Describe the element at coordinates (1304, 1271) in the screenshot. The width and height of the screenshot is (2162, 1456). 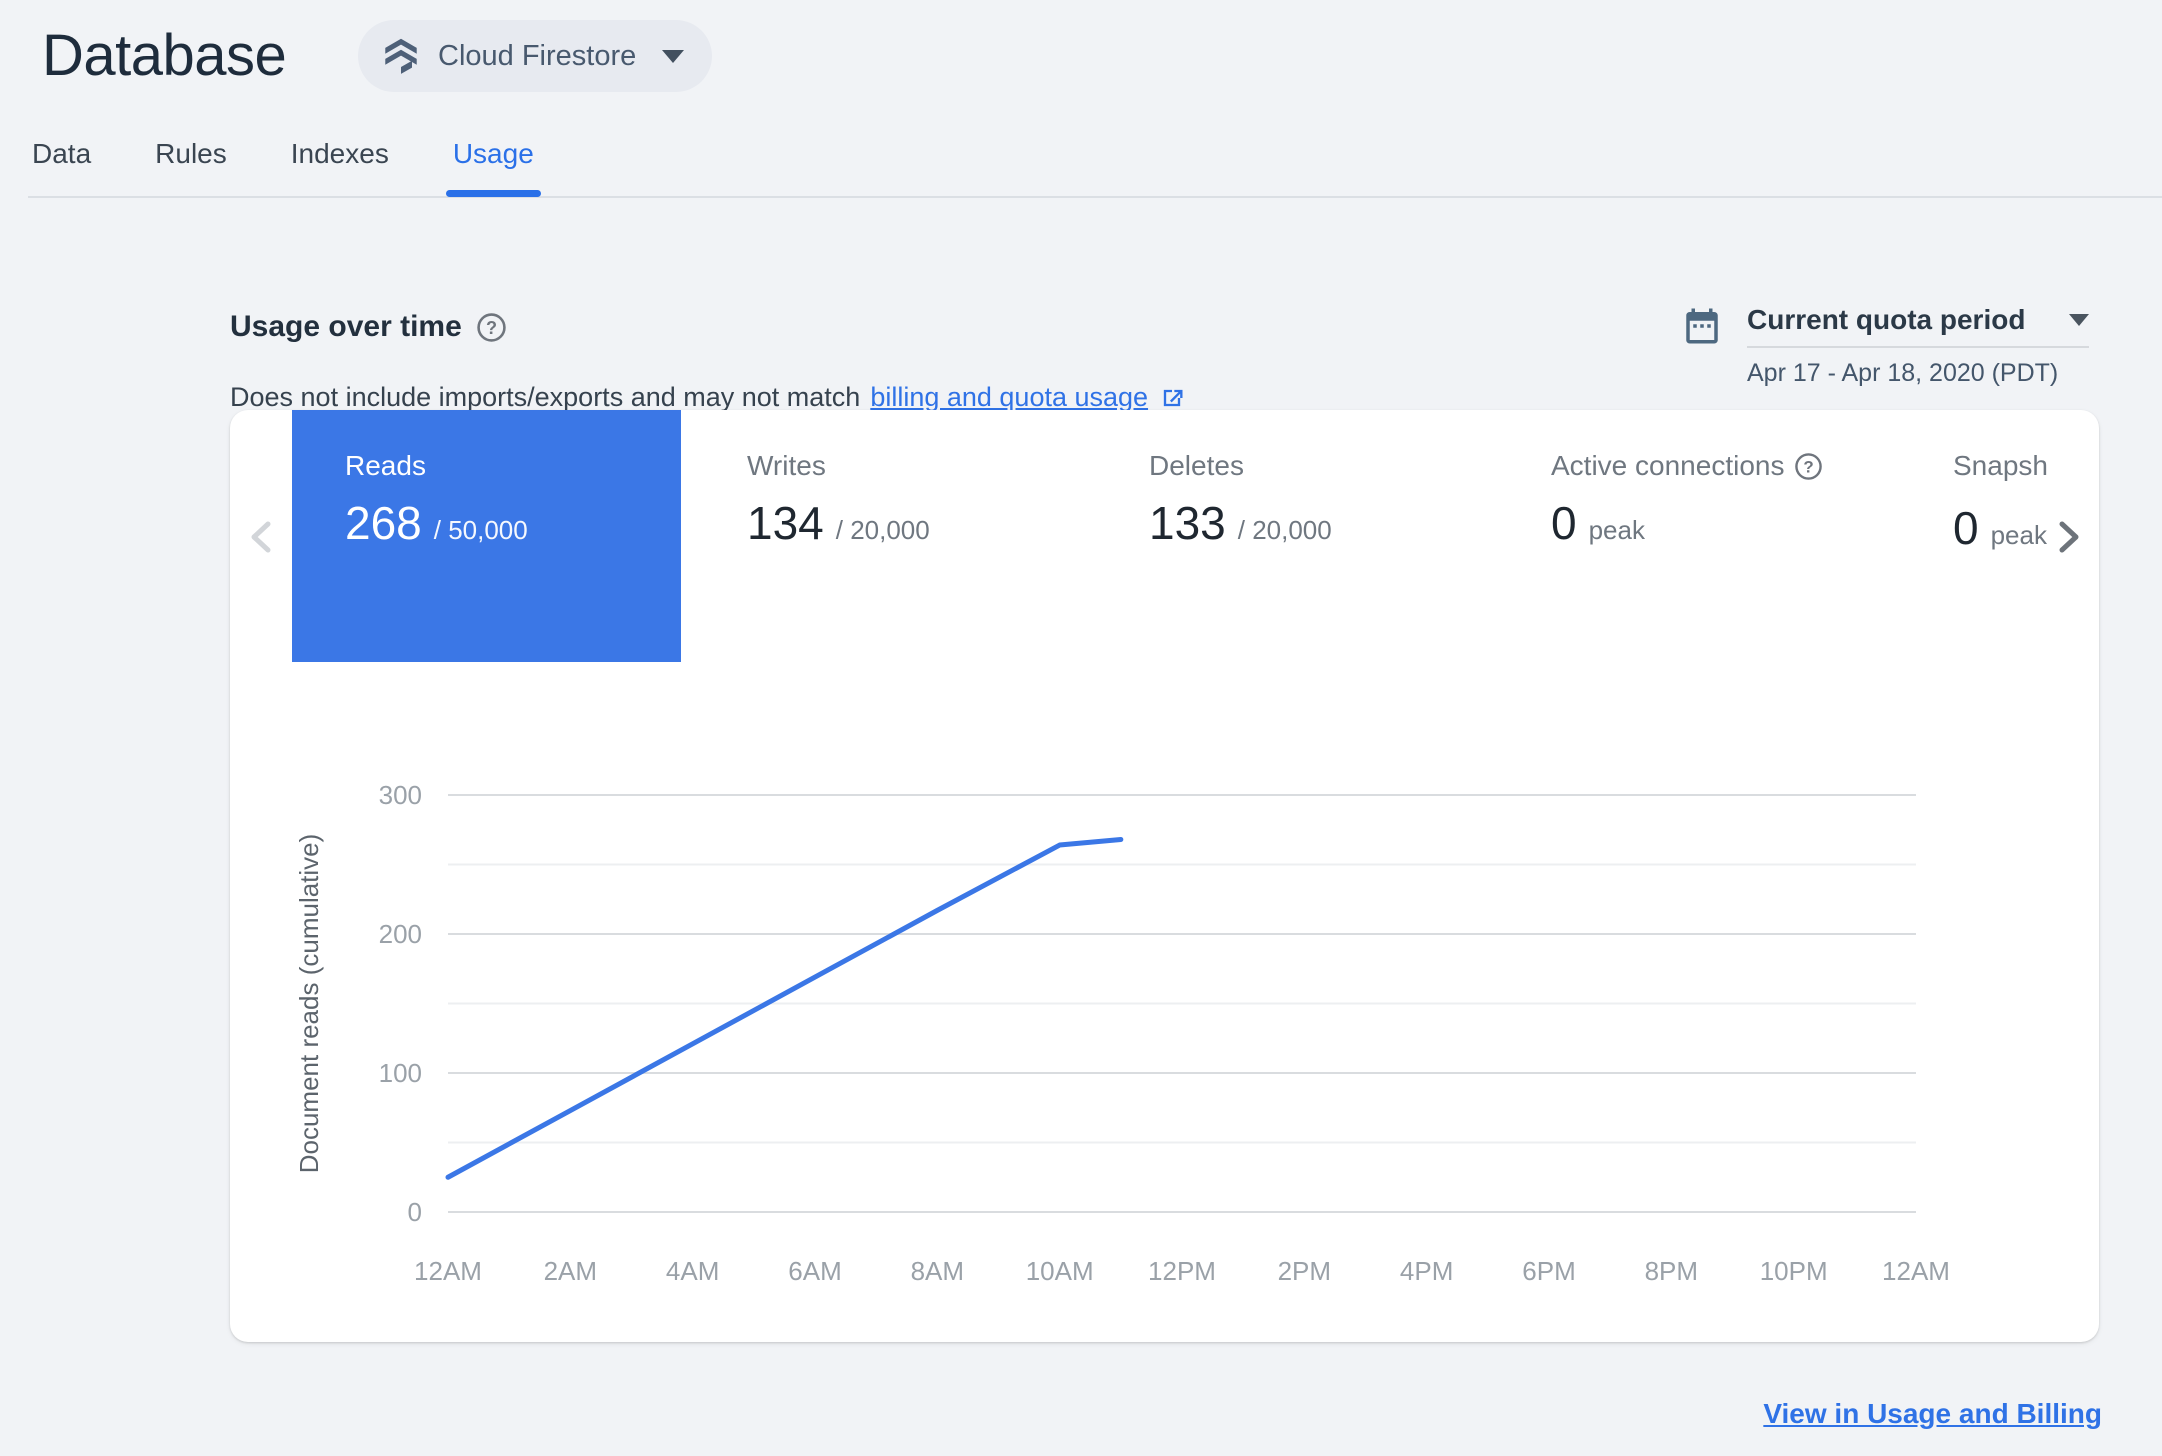
I see `x-tick-label: 2PM` at that location.